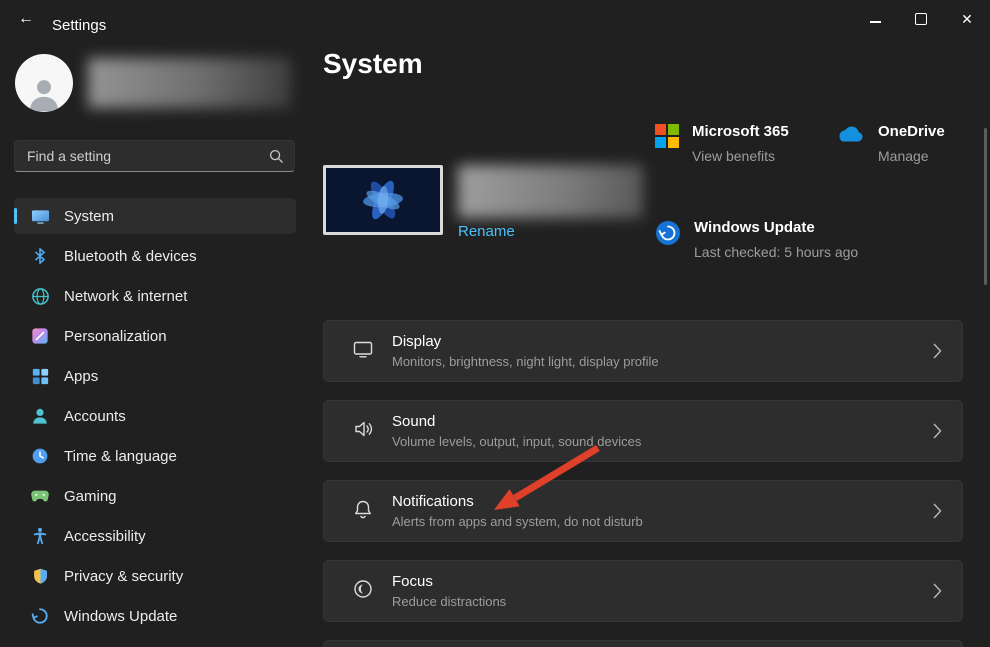 Image resolution: width=990 pixels, height=647 pixels. What do you see at coordinates (147, 156) in the screenshot?
I see `search-input` at bounding box center [147, 156].